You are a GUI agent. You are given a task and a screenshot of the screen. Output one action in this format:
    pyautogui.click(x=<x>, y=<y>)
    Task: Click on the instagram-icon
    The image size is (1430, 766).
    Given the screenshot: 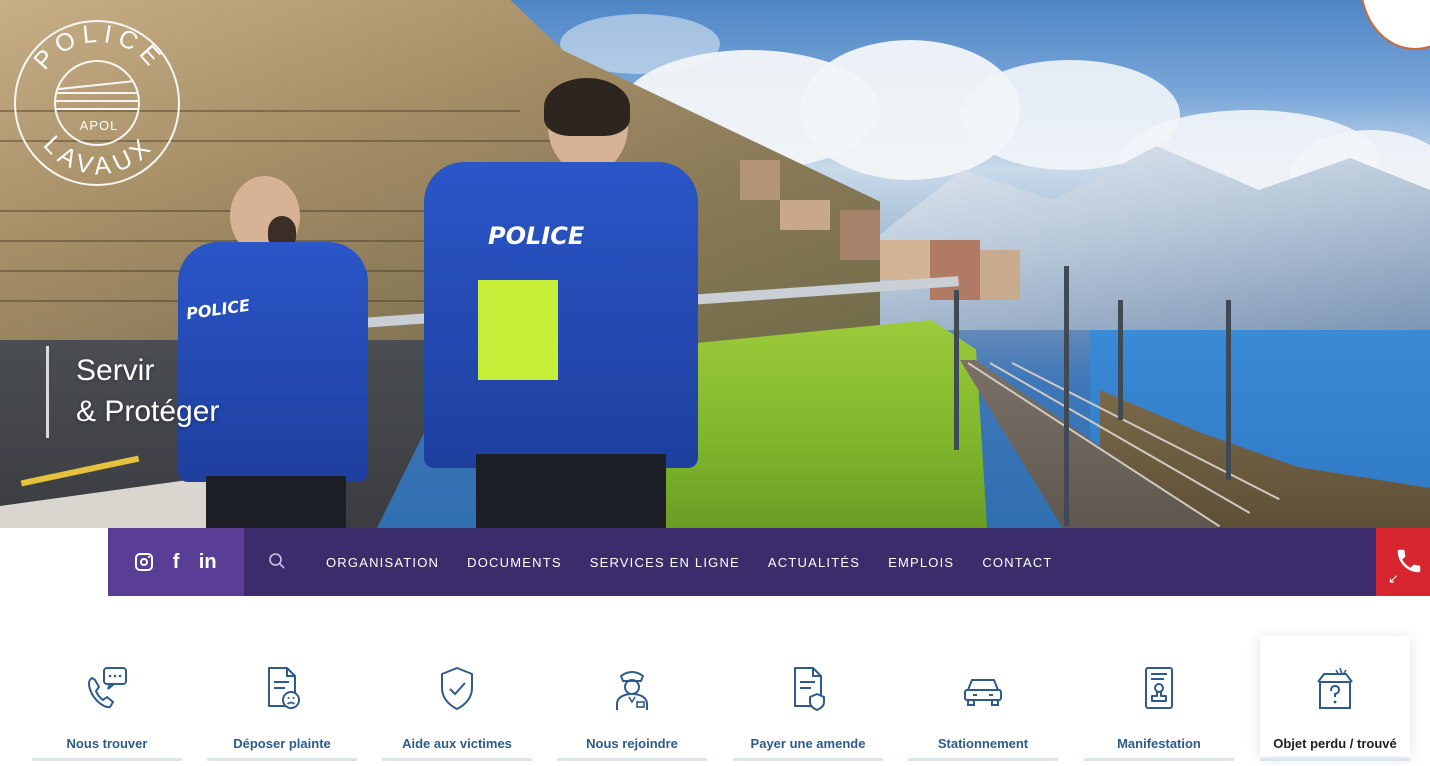 What is the action you would take?
    pyautogui.click(x=144, y=562)
    